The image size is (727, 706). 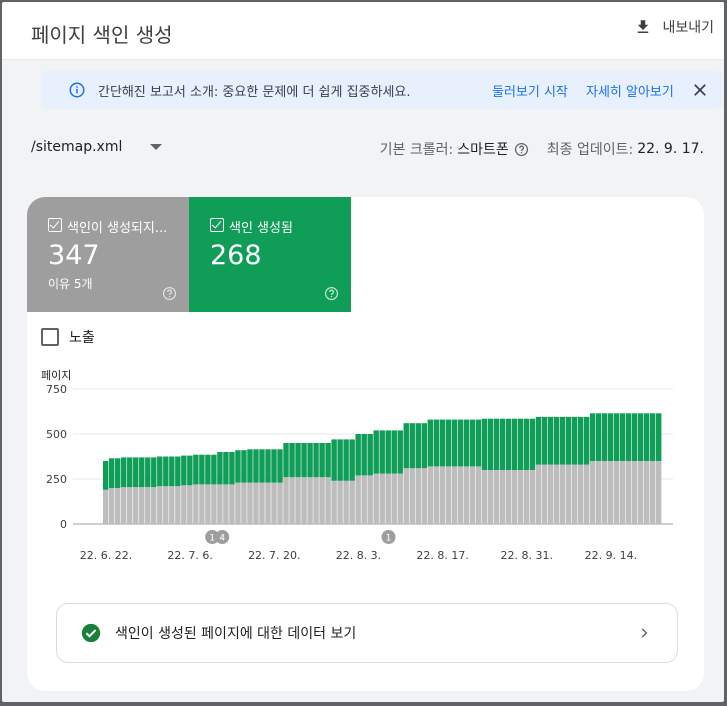 What do you see at coordinates (108, 254) in the screenshot?
I see `not-indexed-tile: 색인이 생성되지... 347 이유 5개` at bounding box center [108, 254].